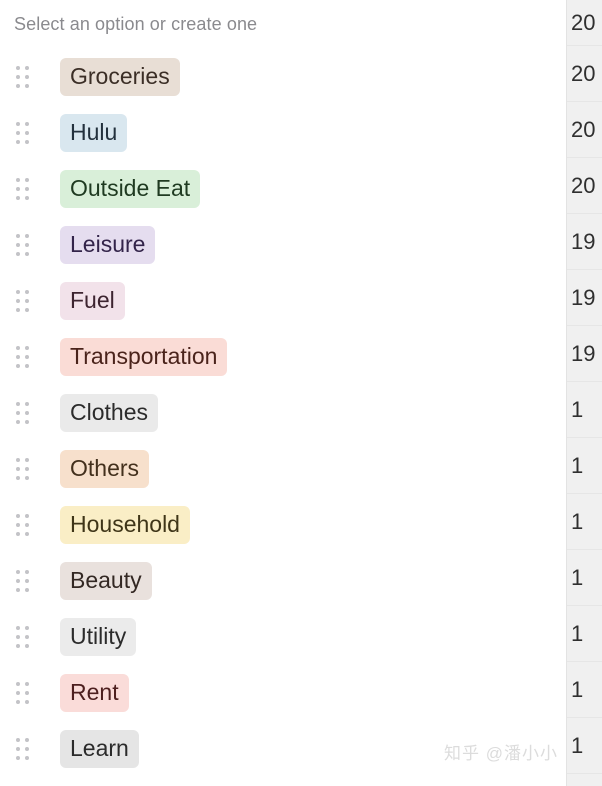 This screenshot has height=786, width=602. I want to click on option-row: Clothes, so click(283, 413).